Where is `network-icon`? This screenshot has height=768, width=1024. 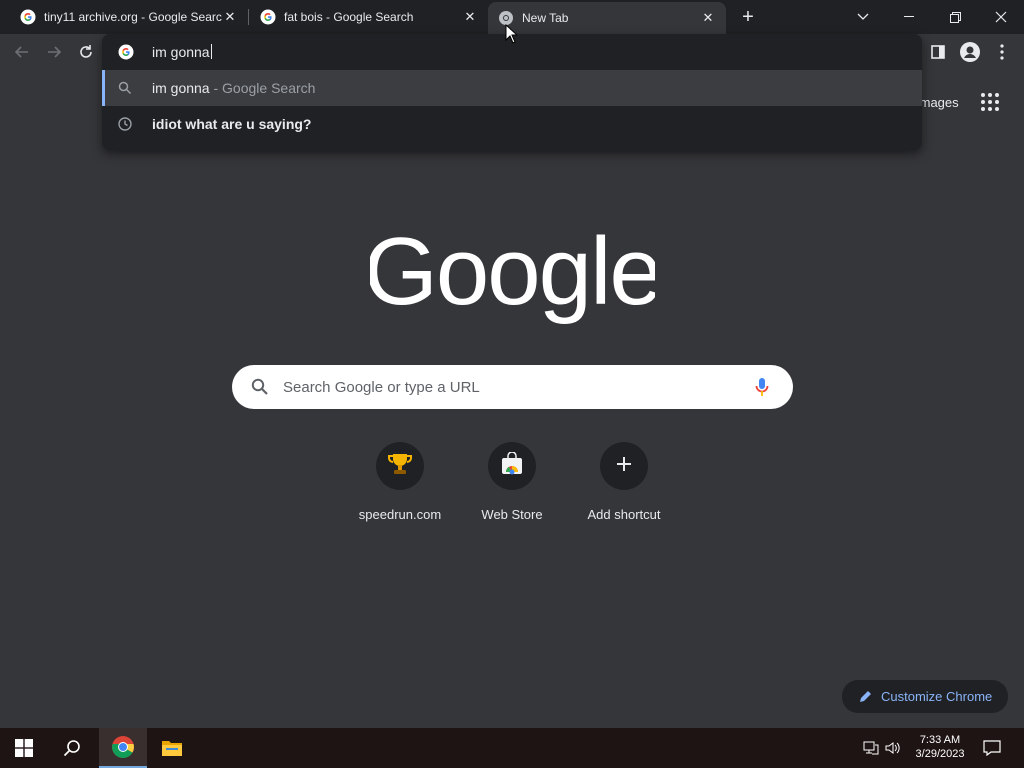 network-icon is located at coordinates (871, 748).